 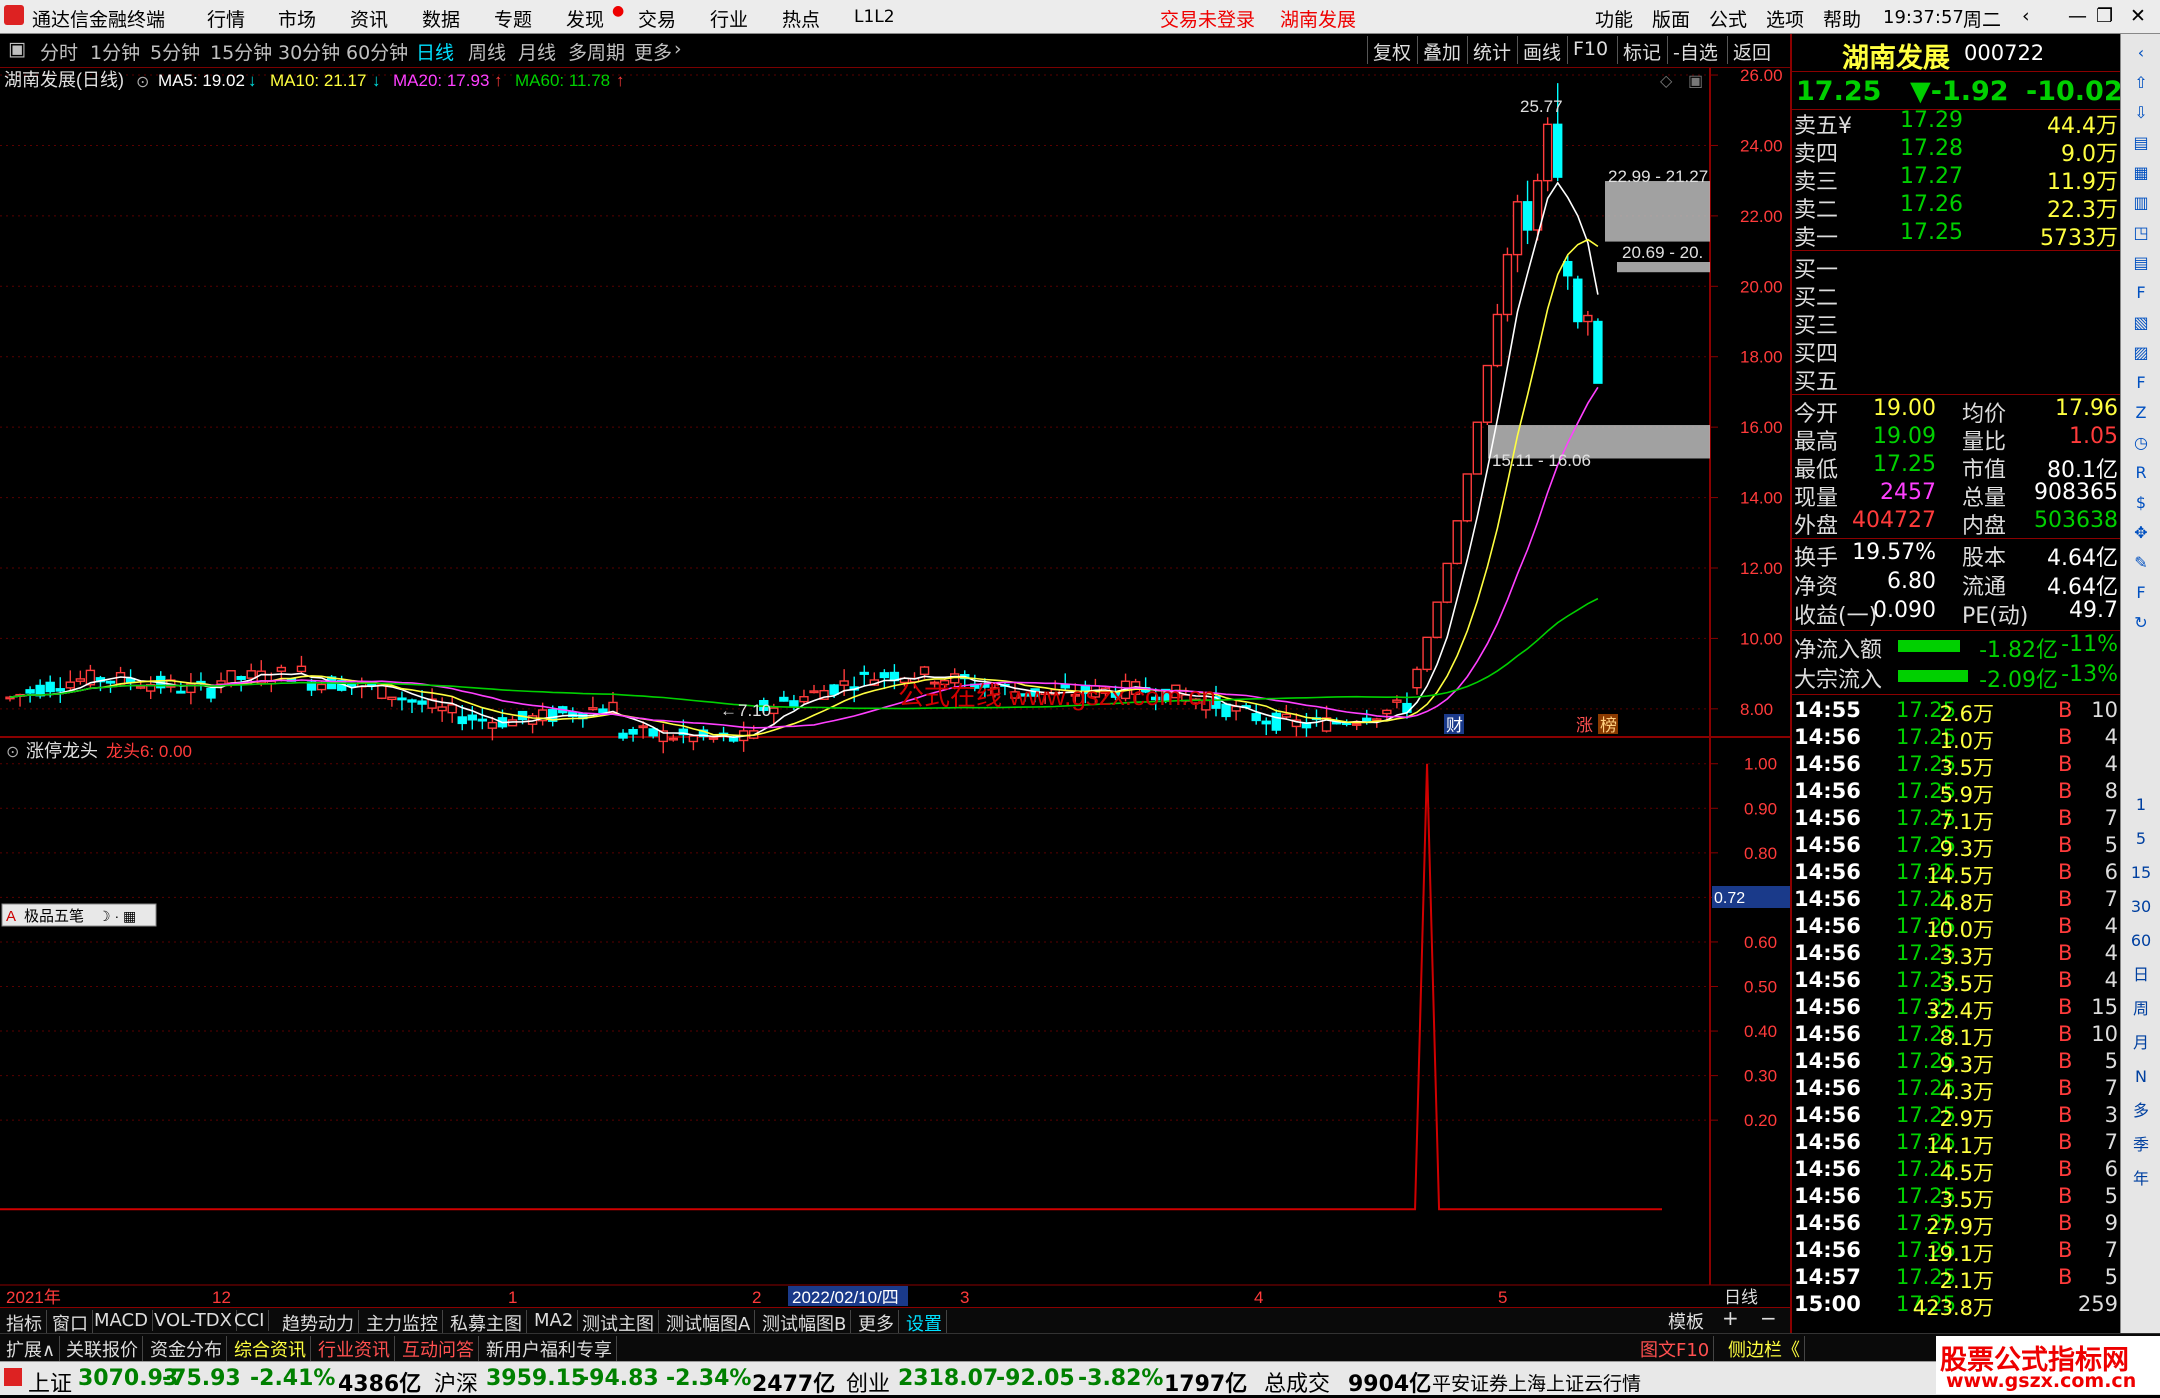 What do you see at coordinates (2141, 563) in the screenshot?
I see `pen-icon: ✎` at bounding box center [2141, 563].